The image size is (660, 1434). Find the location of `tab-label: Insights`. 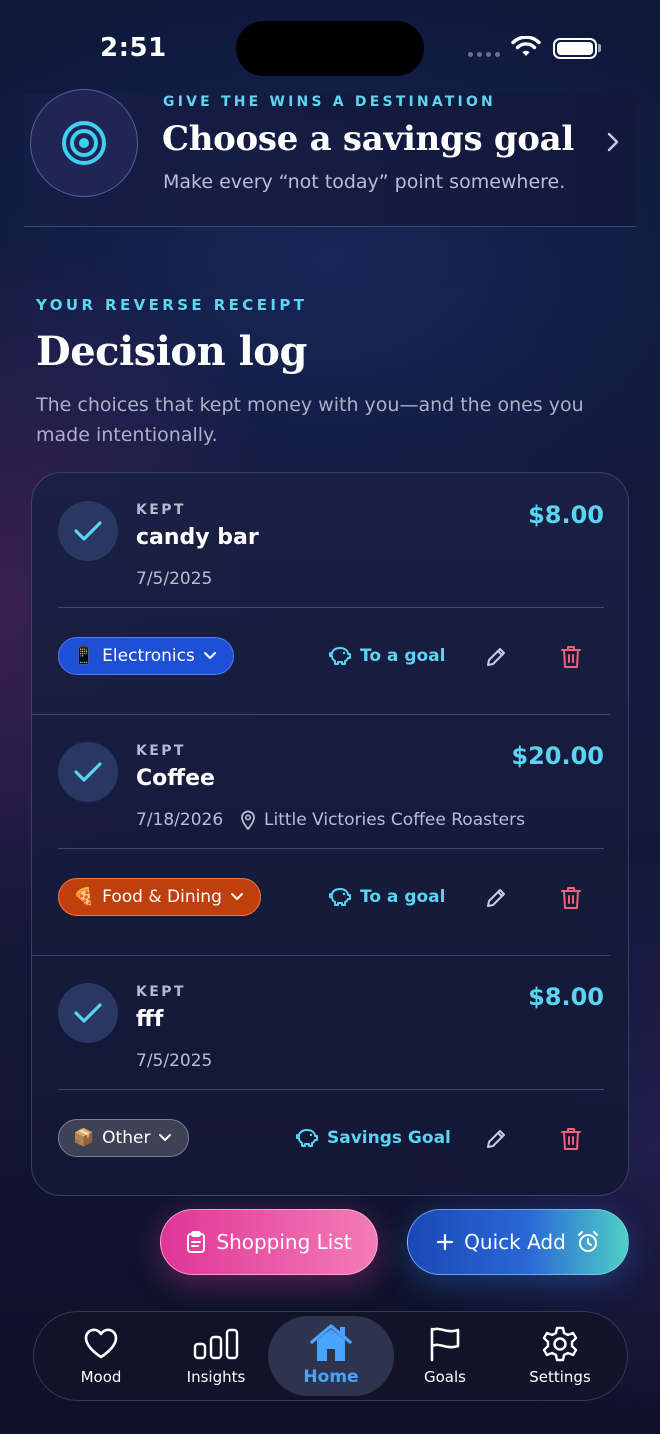

tab-label: Insights is located at coordinates (216, 1377).